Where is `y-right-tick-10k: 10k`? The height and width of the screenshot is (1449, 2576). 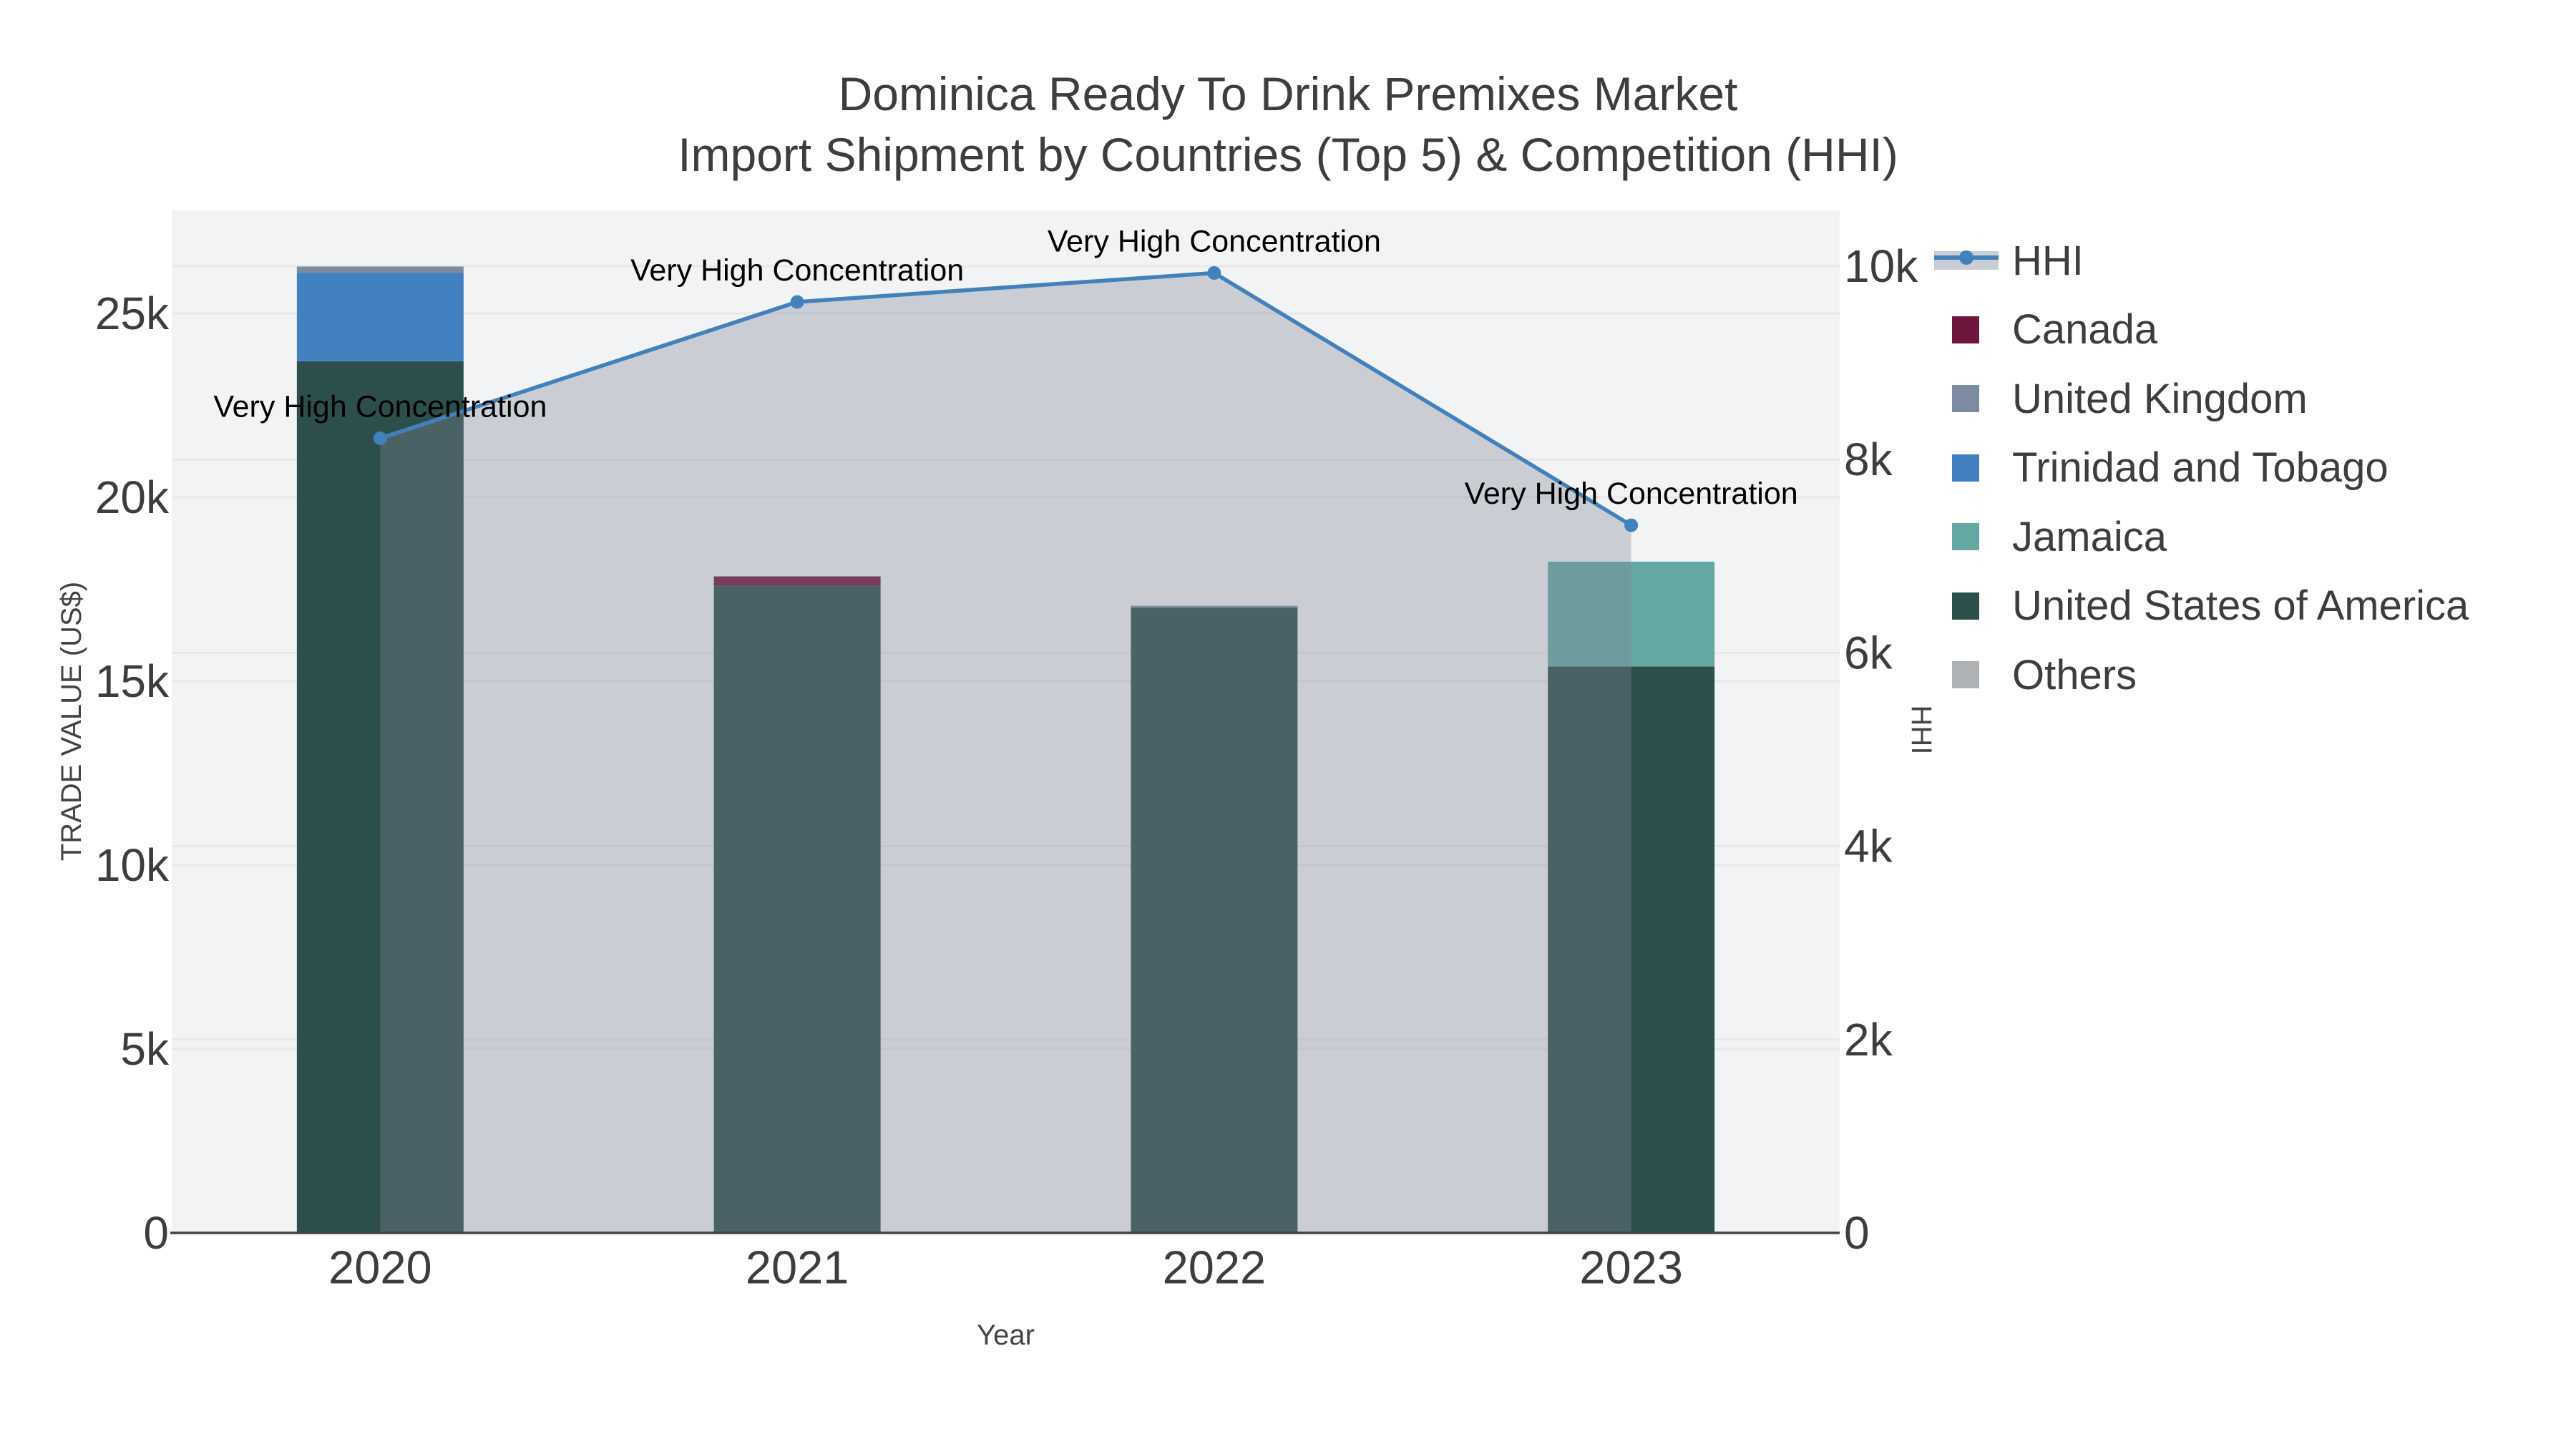
y-right-tick-10k: 10k is located at coordinates (1881, 266).